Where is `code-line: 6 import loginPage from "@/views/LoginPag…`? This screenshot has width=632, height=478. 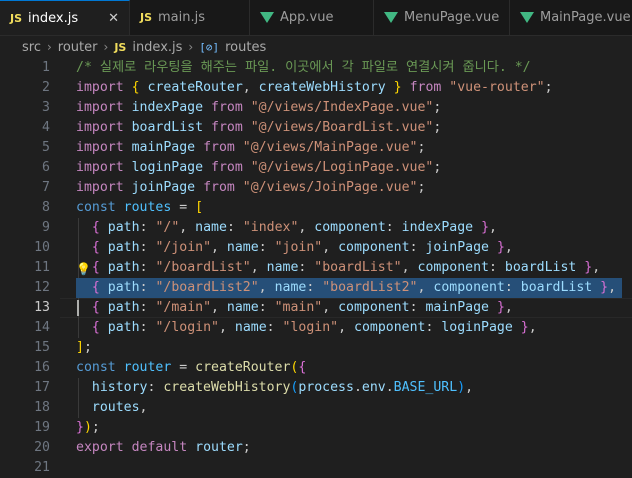
code-line: 6 import loginPage from "@/views/LoginPag… is located at coordinates (316, 168).